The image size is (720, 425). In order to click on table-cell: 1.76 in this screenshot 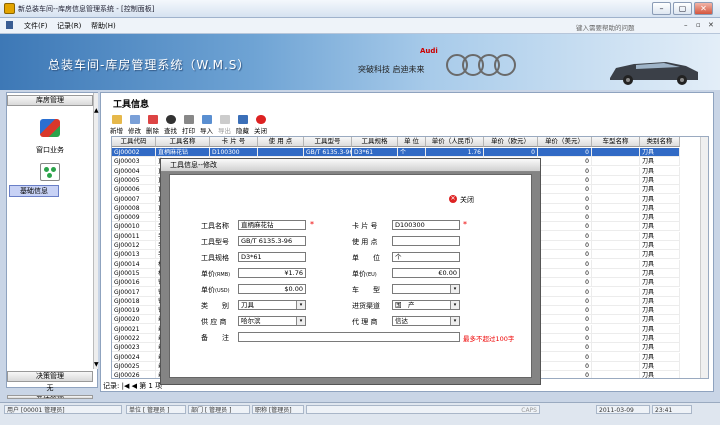, I will do `click(455, 152)`.